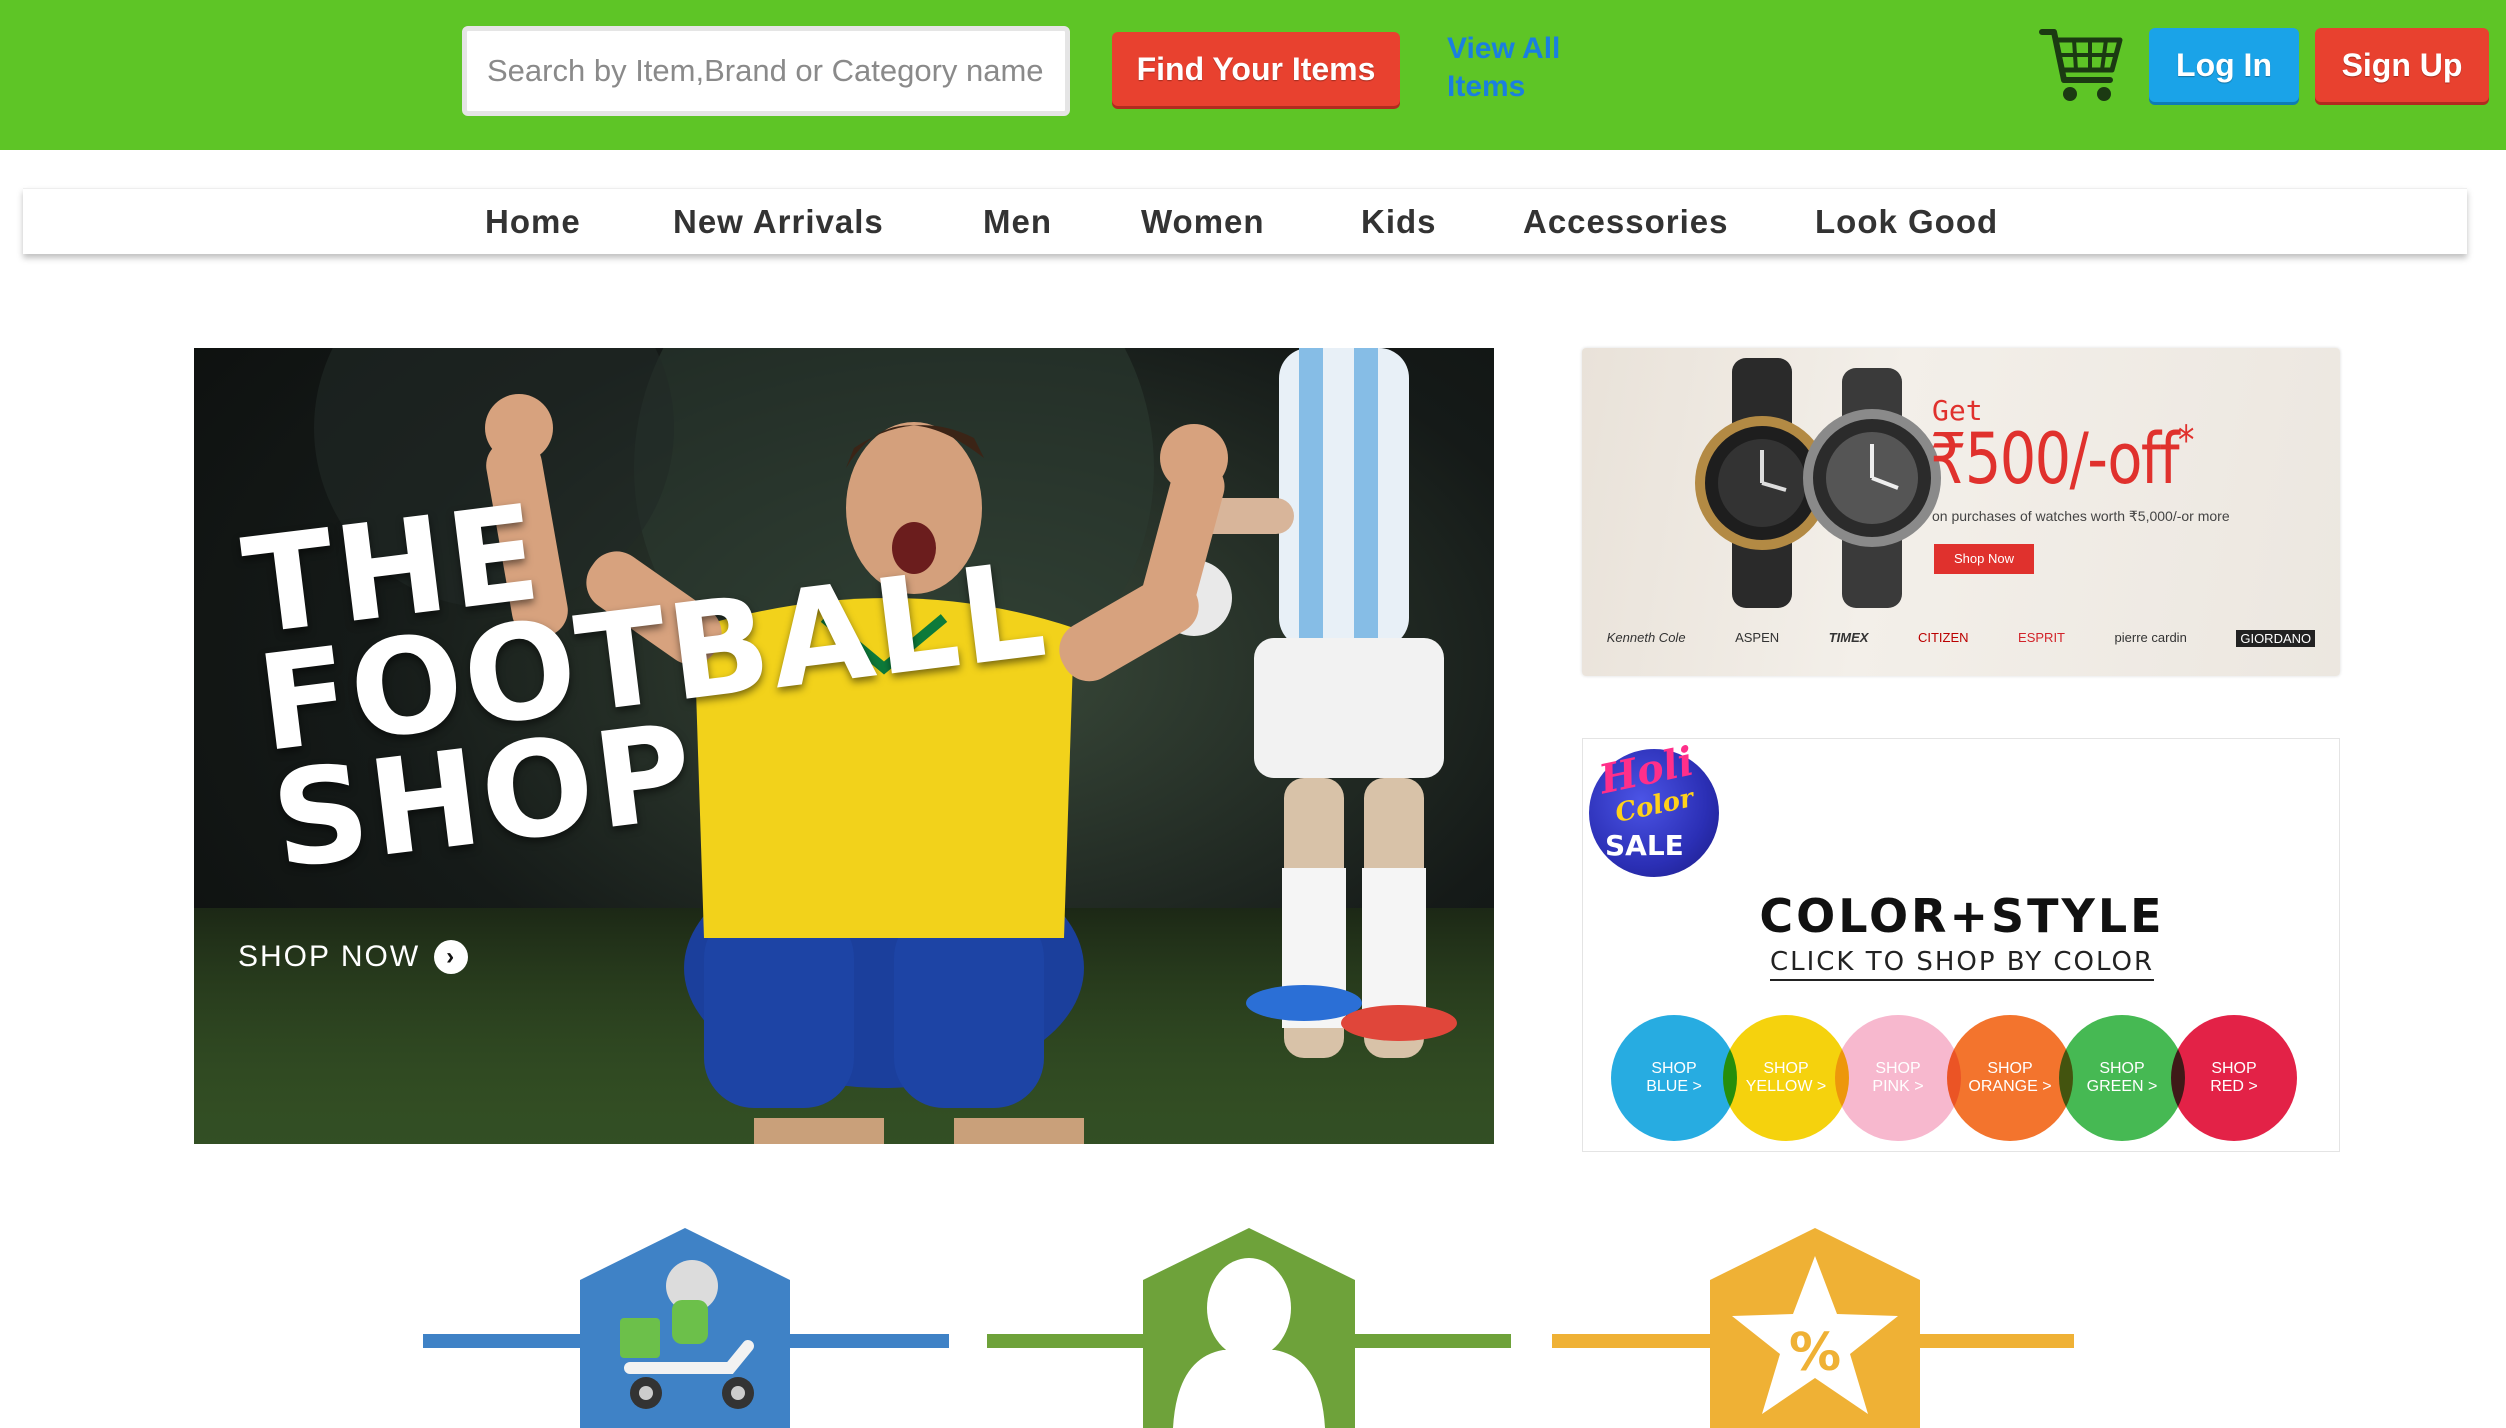 The width and height of the screenshot is (2506, 1428). I want to click on brand-pierre-cardin: pierre cardin, so click(2150, 637).